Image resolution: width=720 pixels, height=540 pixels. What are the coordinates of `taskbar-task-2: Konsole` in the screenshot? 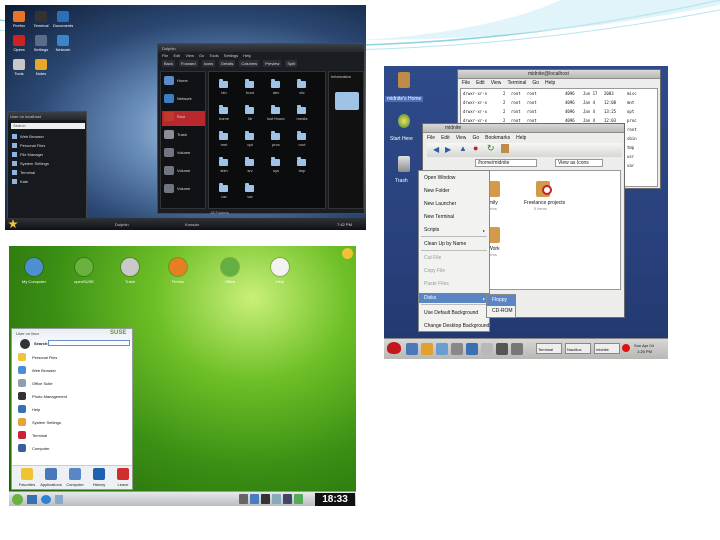 It's located at (192, 224).